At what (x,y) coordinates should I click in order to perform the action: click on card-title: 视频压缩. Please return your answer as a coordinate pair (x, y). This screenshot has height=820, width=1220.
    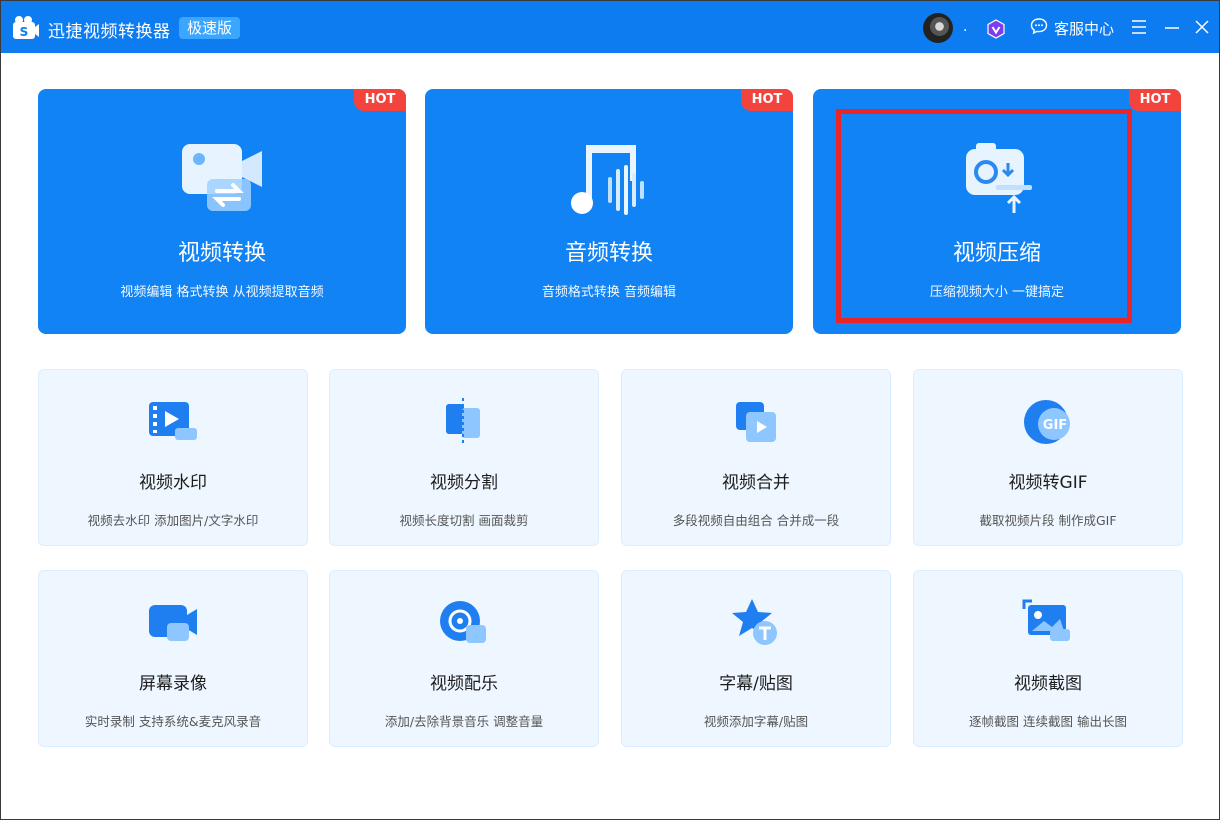
    Looking at the image, I should click on (996, 253).